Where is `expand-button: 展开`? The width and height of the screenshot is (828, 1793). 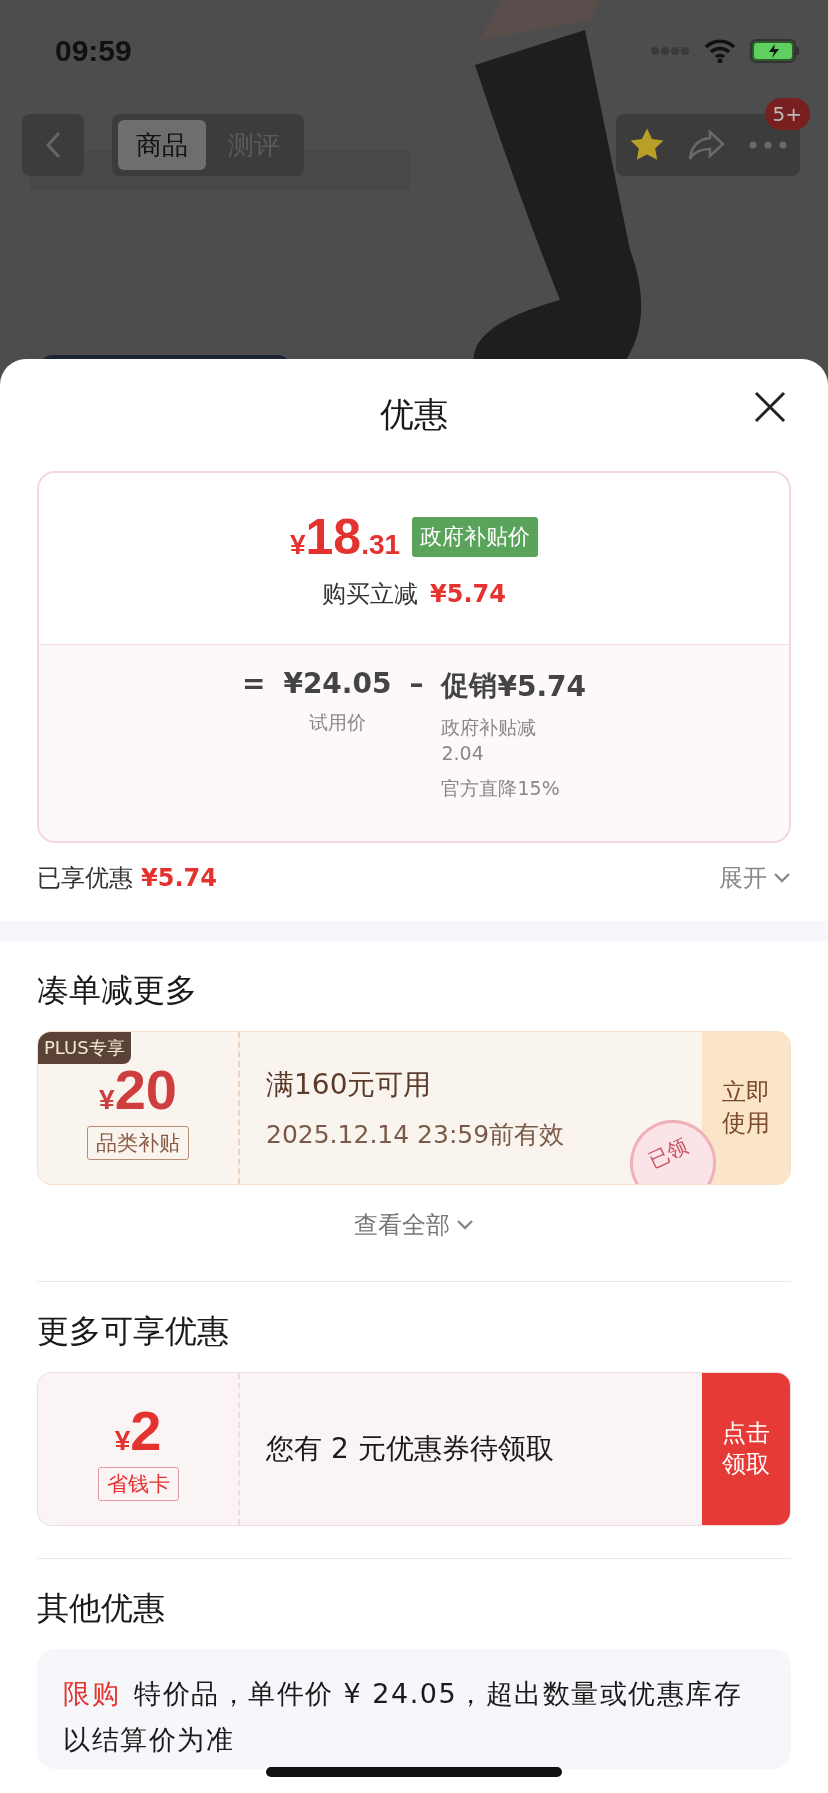 expand-button: 展开 is located at coordinates (755, 878).